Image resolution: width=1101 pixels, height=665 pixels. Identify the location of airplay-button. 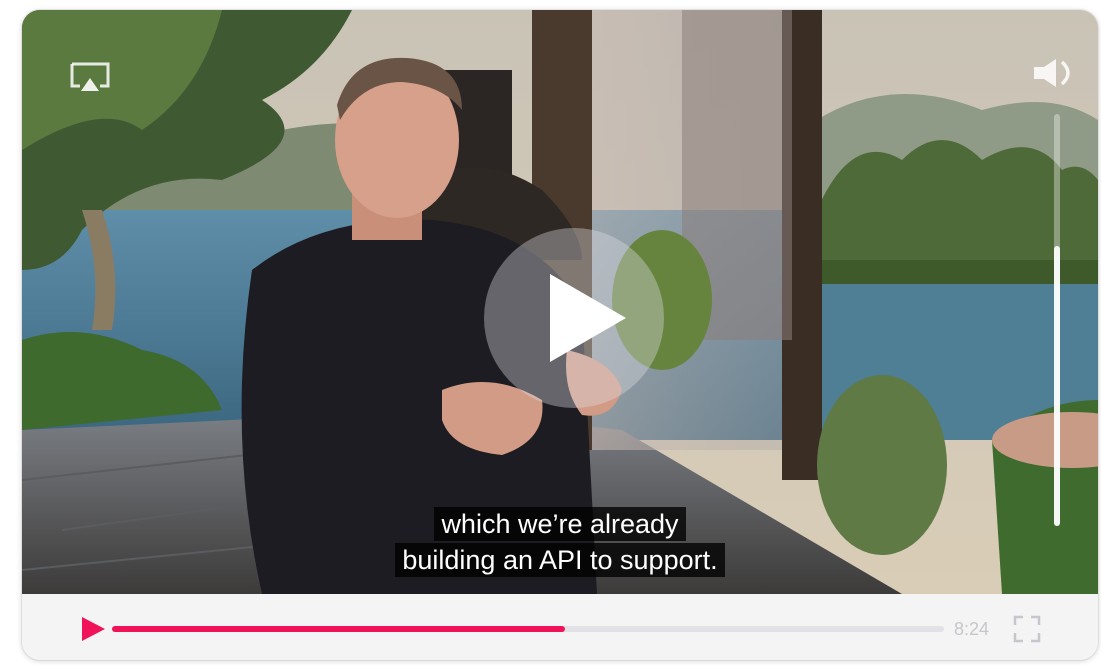
(90, 77).